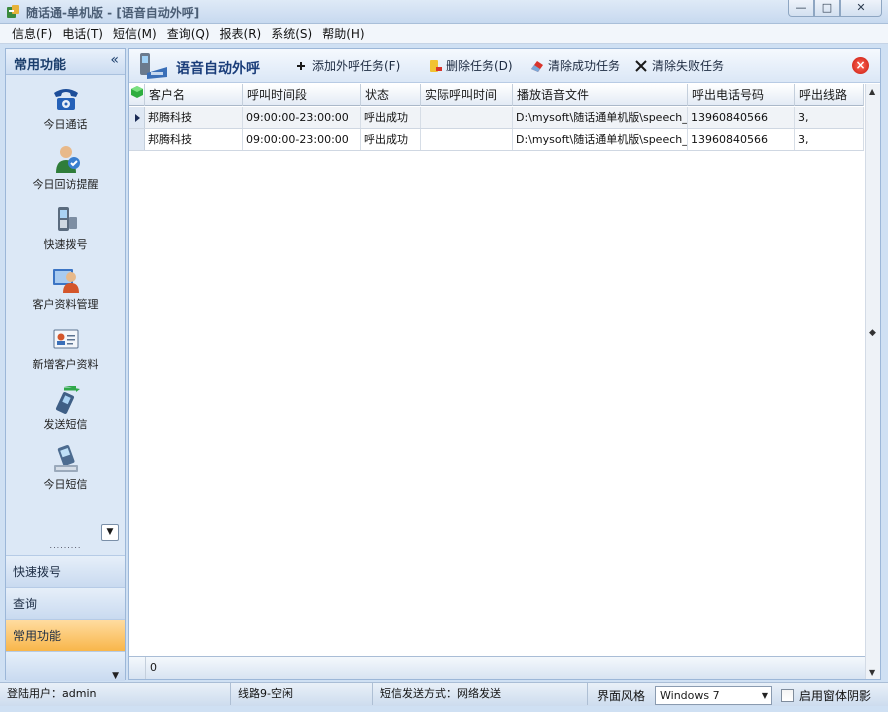  I want to click on sidebar-item-customer-management: 客户资料管理, so click(65, 289).